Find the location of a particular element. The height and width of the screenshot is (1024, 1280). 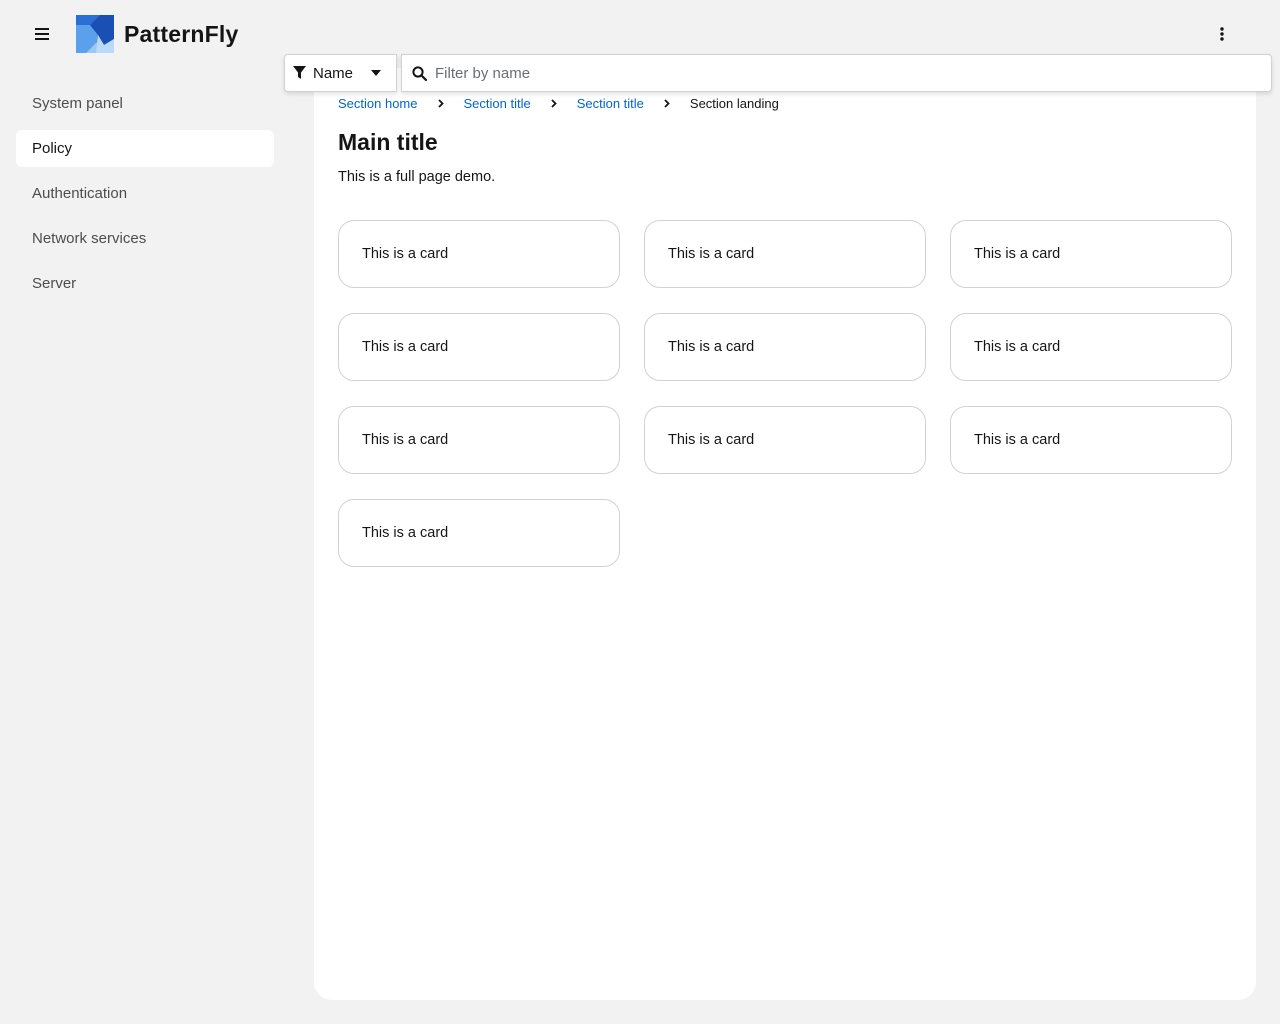

filter-attribute-label: Name is located at coordinates (333, 73).